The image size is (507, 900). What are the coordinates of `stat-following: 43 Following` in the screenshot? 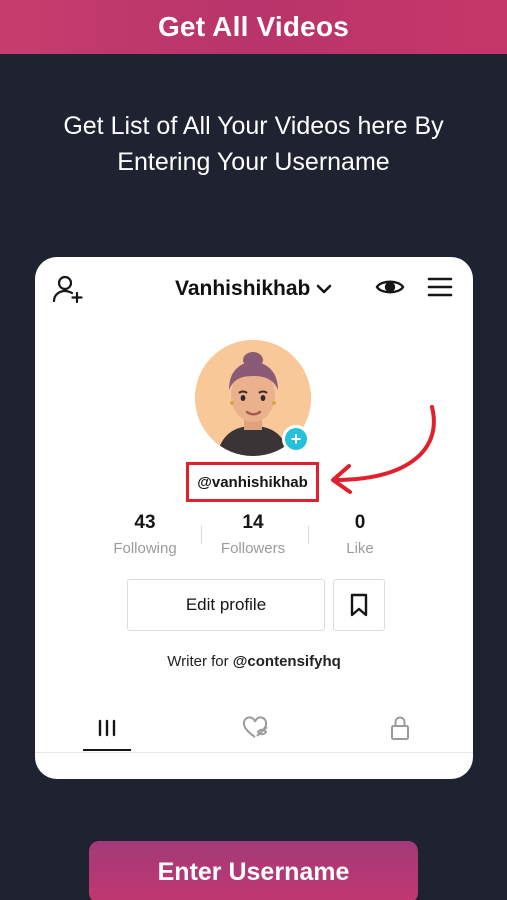 It's located at (145, 534).